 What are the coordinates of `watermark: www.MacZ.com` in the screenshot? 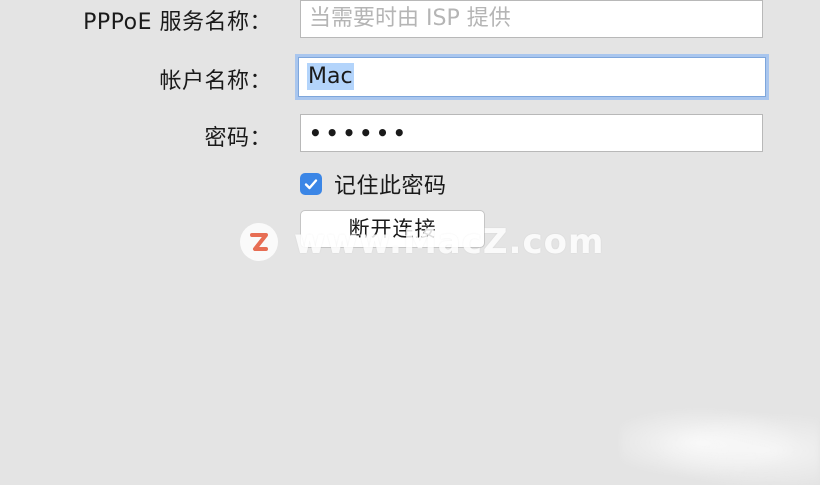 It's located at (422, 242).